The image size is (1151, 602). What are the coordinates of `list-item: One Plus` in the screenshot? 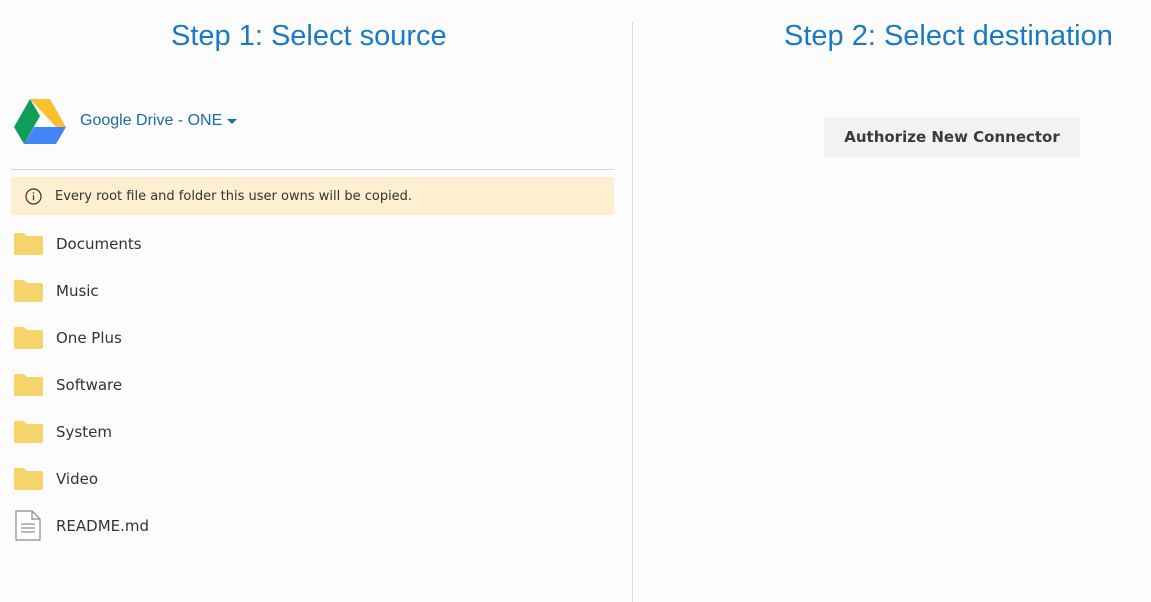 It's located at (313, 337).